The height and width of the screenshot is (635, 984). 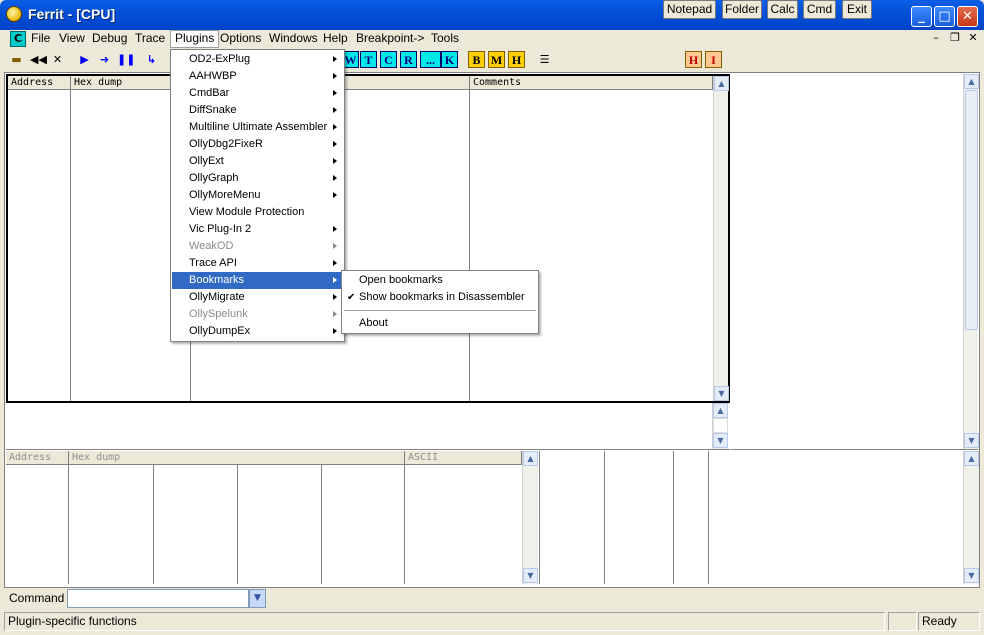 What do you see at coordinates (368, 59) in the screenshot?
I see `toolbar-t-button: T` at bounding box center [368, 59].